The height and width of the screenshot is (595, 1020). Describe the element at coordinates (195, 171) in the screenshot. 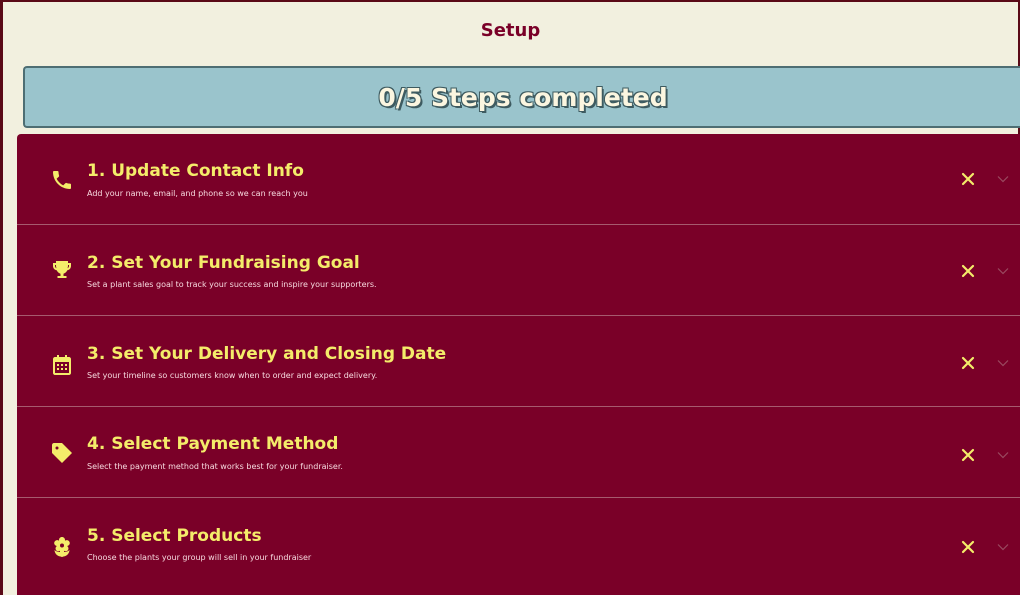

I see `step-title: 1. Update Contact Info` at that location.